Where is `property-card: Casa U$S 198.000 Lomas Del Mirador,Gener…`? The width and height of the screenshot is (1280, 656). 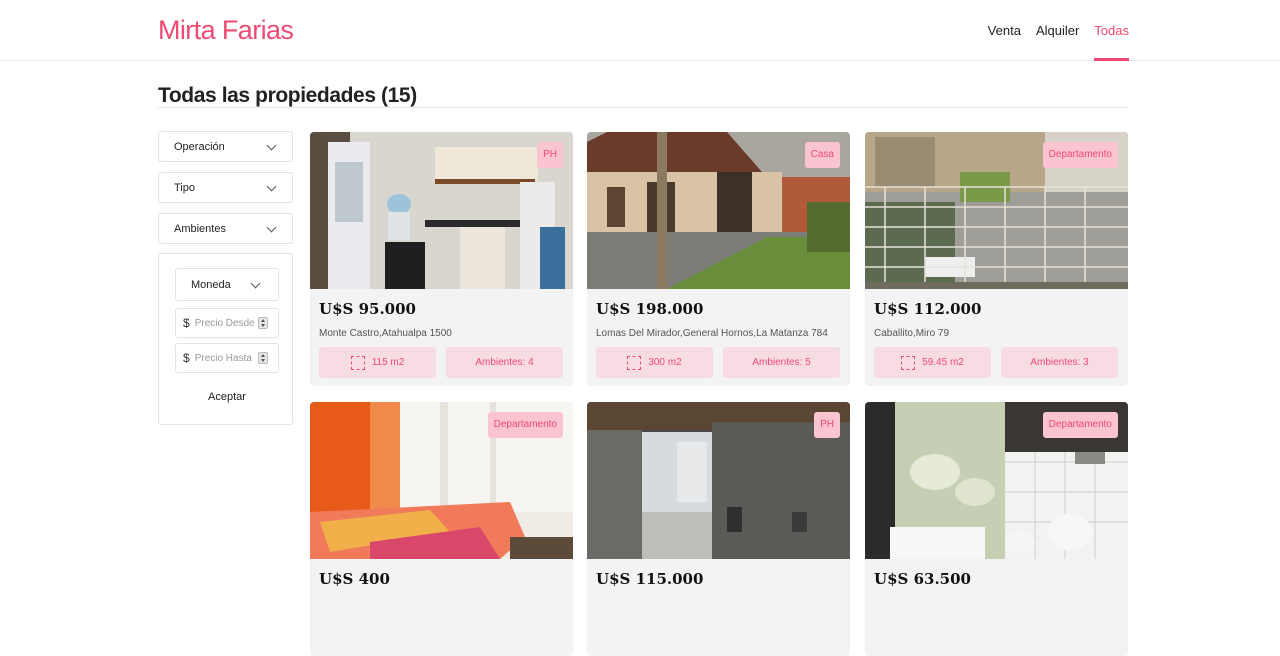
property-card: Casa U$S 198.000 Lomas Del Mirador,Gener… is located at coordinates (718, 259).